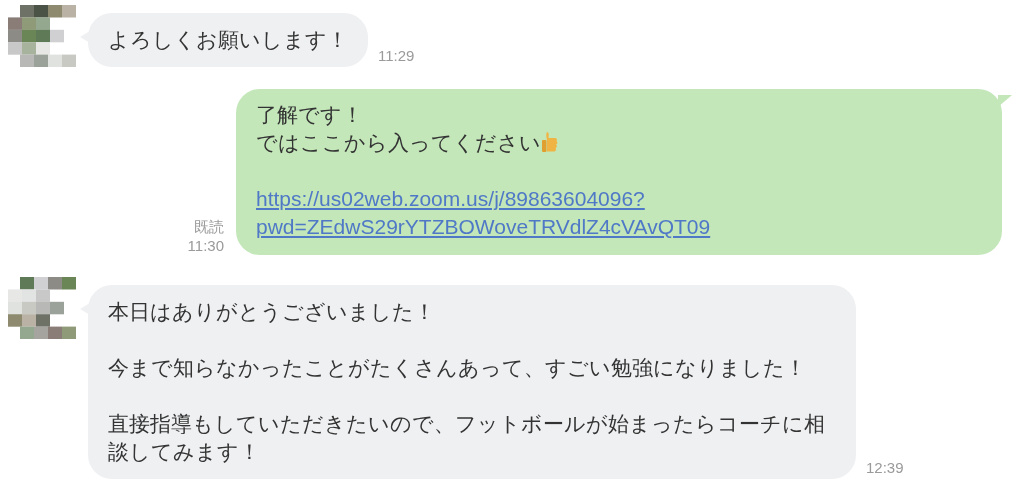 The height and width of the screenshot is (492, 1024). I want to click on message-text: 今まで知らなかったことがたくさんあって、すごい勉強になりました！, so click(457, 367).